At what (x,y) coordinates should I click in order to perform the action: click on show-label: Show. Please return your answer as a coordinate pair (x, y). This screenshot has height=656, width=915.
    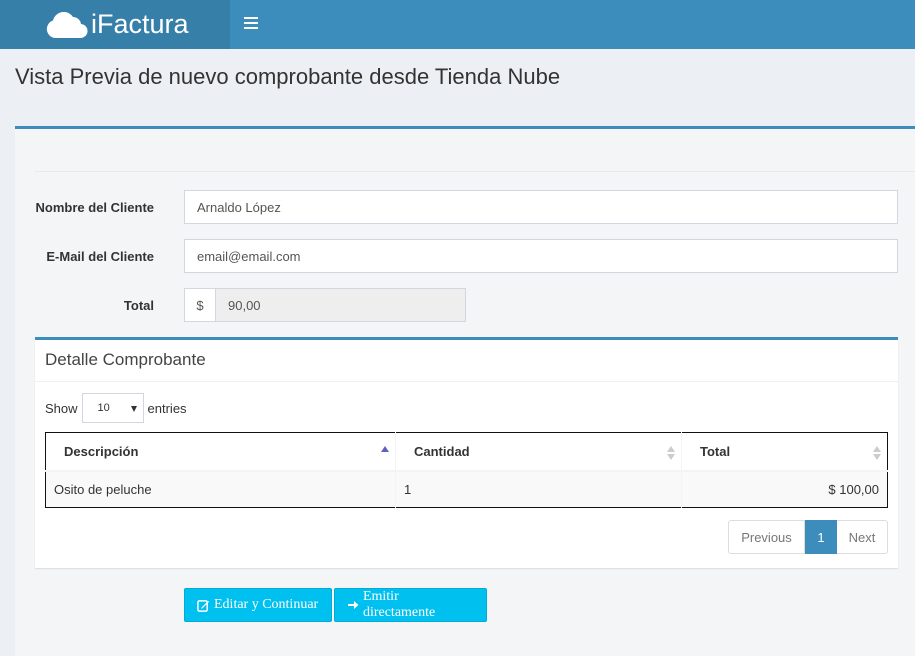
    Looking at the image, I should click on (61, 408).